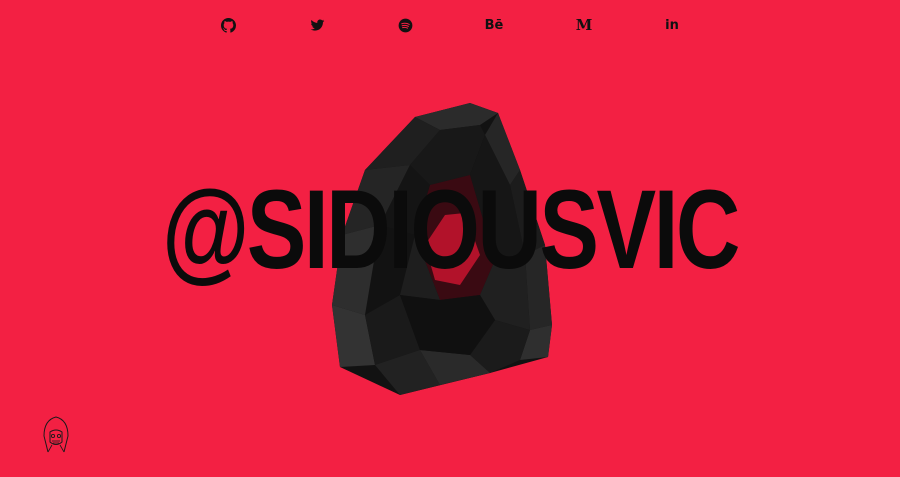 Image resolution: width=900 pixels, height=477 pixels. I want to click on corner-logo-link, so click(56, 434).